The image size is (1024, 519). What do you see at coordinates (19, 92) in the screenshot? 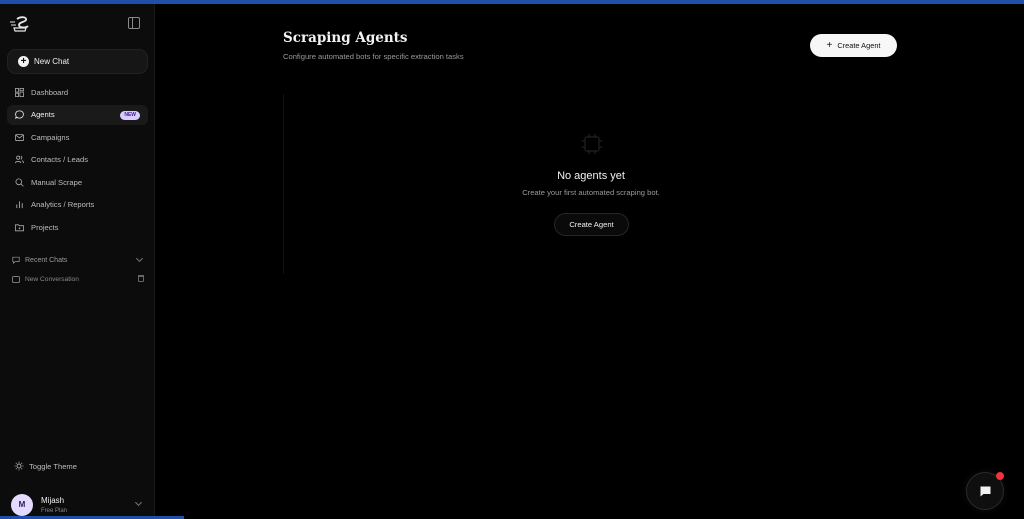
I see `grid-icon` at bounding box center [19, 92].